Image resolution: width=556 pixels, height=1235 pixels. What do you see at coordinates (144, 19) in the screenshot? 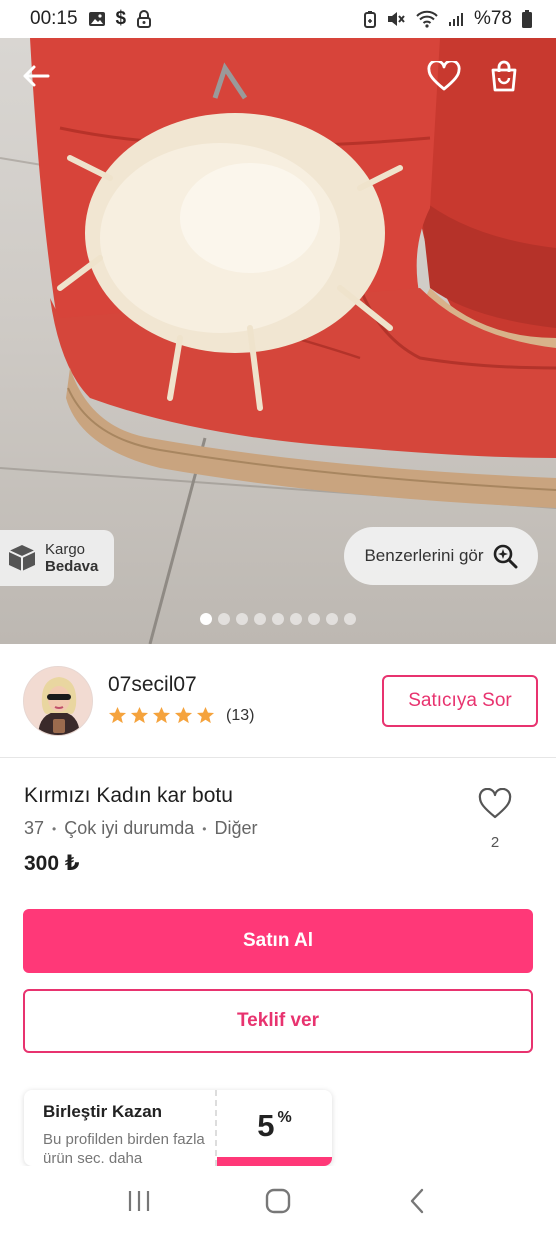
I see `lock-icon` at bounding box center [144, 19].